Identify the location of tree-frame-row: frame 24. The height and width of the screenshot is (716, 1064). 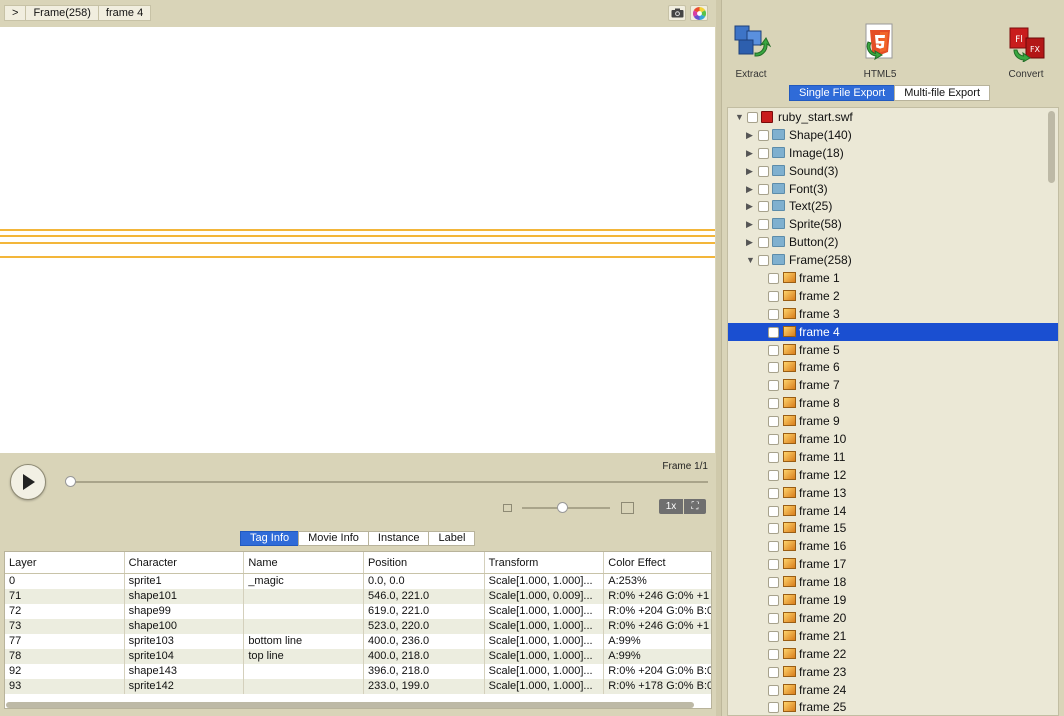
(893, 690).